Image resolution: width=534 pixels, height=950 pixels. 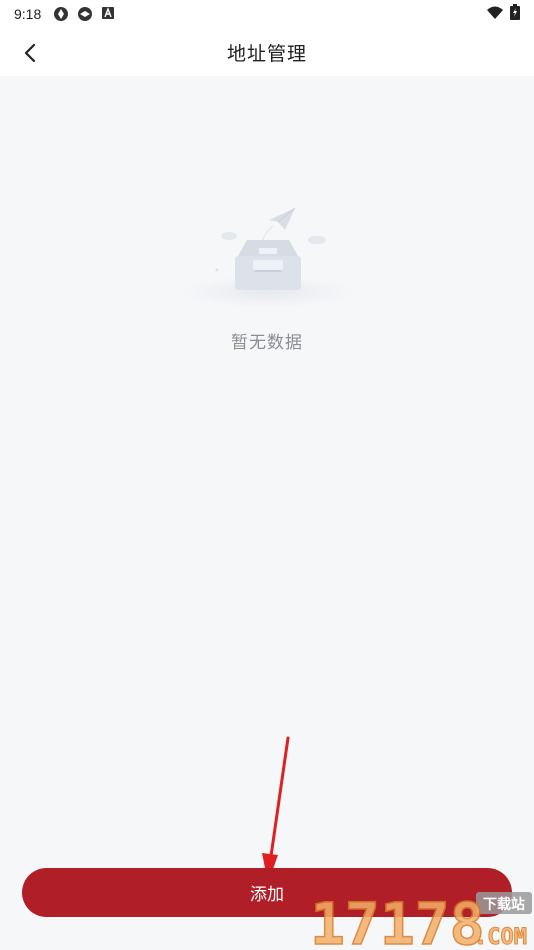 I want to click on battery-charging-icon, so click(x=515, y=14).